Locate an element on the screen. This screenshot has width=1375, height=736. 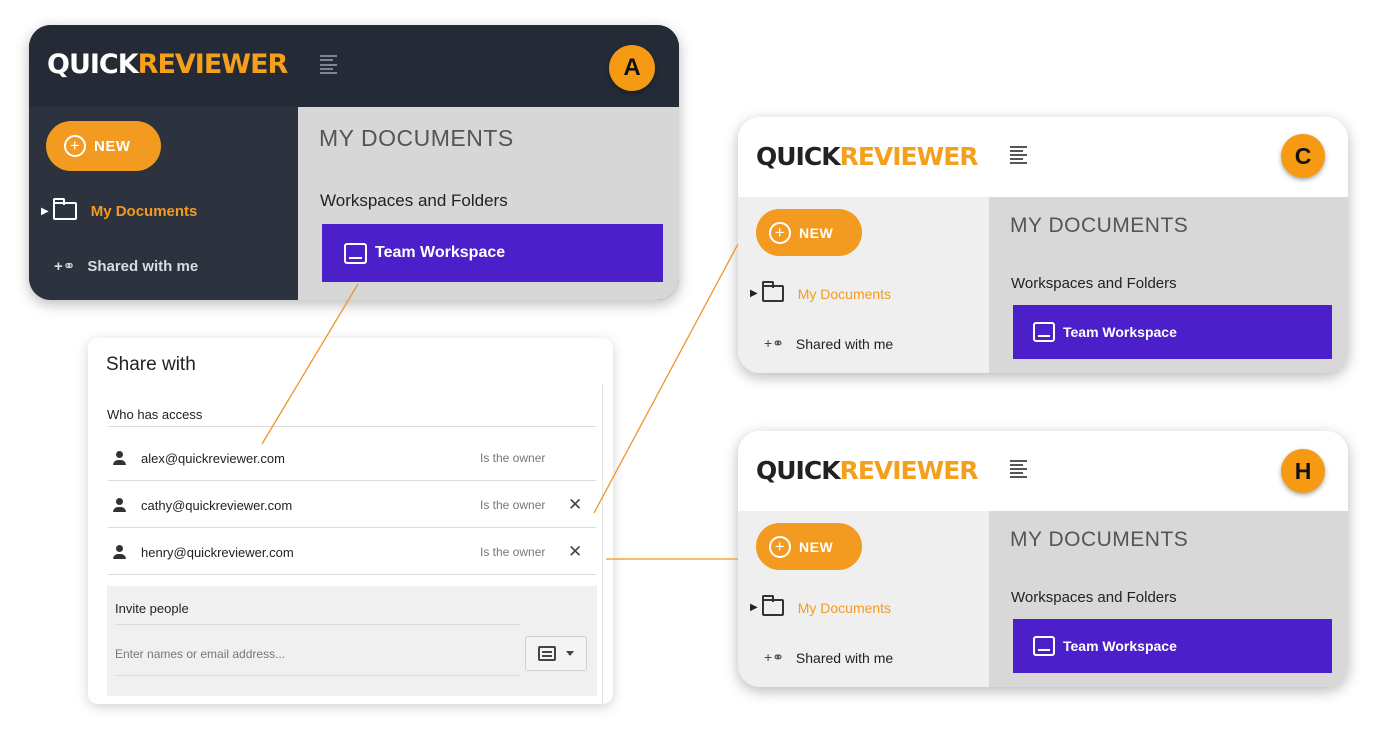
badge-c: C is located at coordinates (1303, 156).